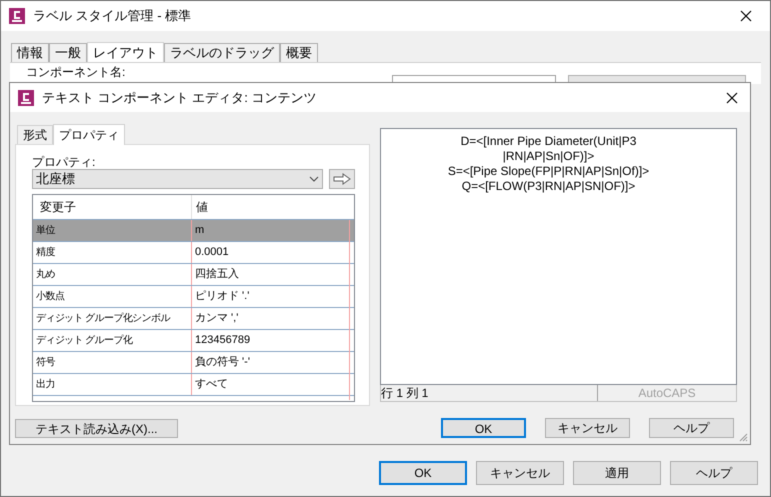 This screenshot has width=771, height=497. I want to click on caps-indicator: AutoCAPS, so click(667, 393).